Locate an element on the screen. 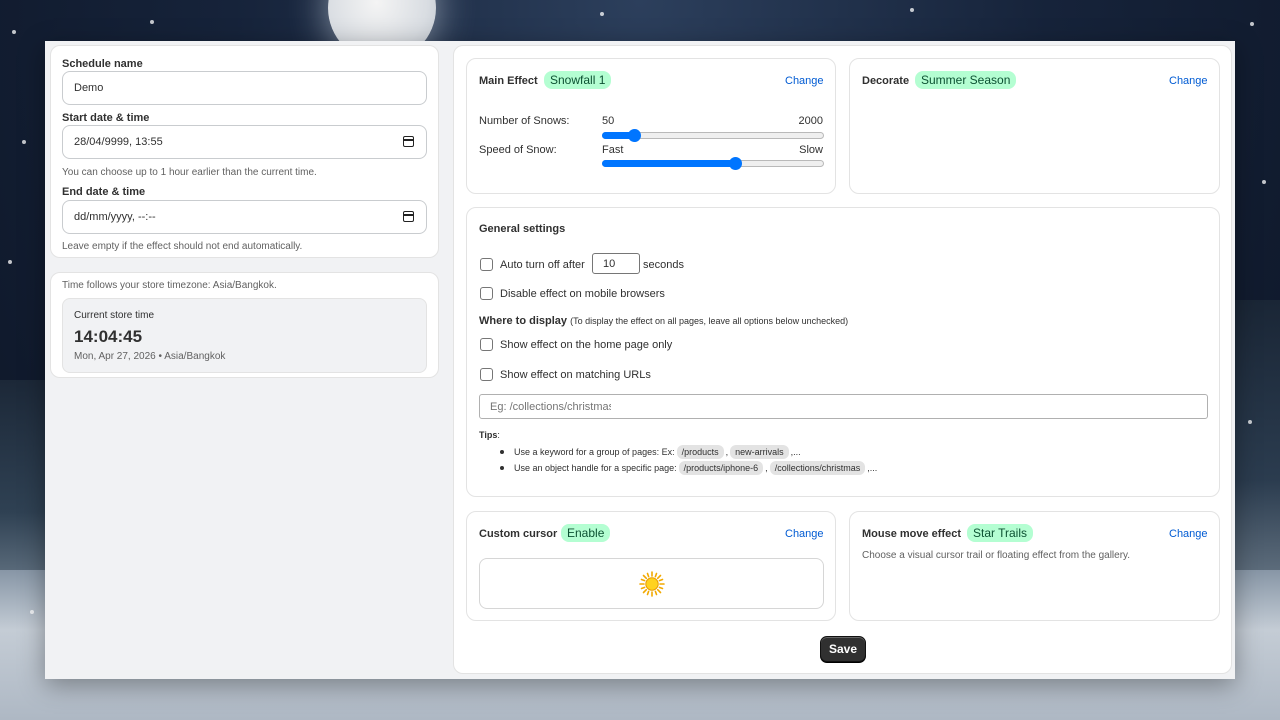 The width and height of the screenshot is (1280, 720). speed-label: Speed of Snow: is located at coordinates (518, 150).